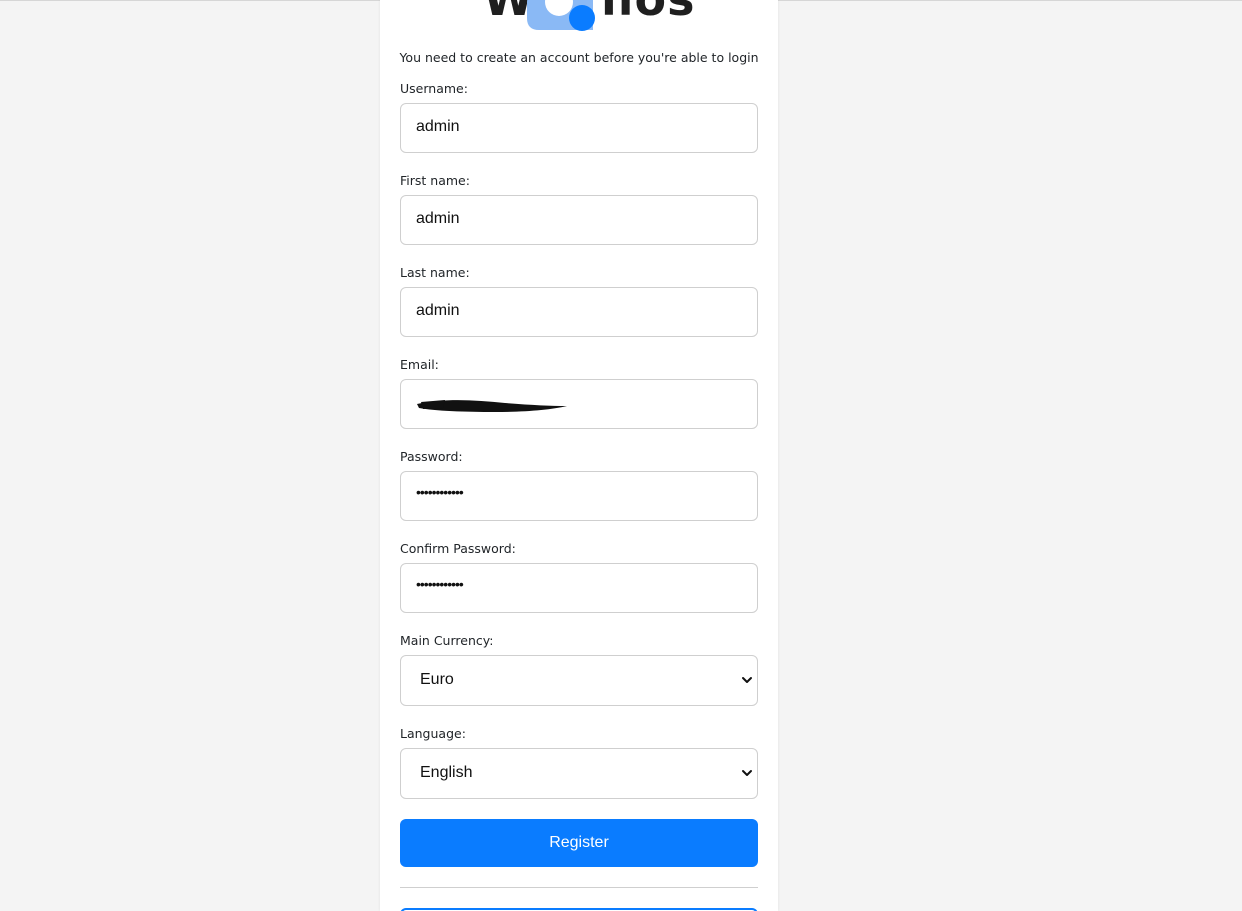 The image size is (1242, 911). Describe the element at coordinates (447, 640) in the screenshot. I see `main-currency-label: Main Currency:` at that location.